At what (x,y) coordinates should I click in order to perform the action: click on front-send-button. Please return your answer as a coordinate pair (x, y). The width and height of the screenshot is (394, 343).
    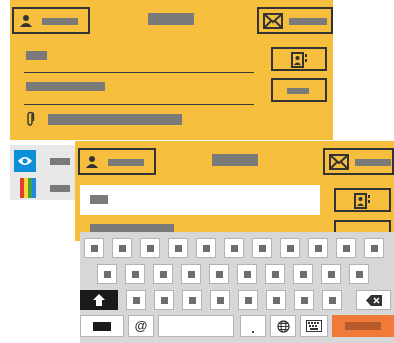
    Looking at the image, I should click on (358, 161).